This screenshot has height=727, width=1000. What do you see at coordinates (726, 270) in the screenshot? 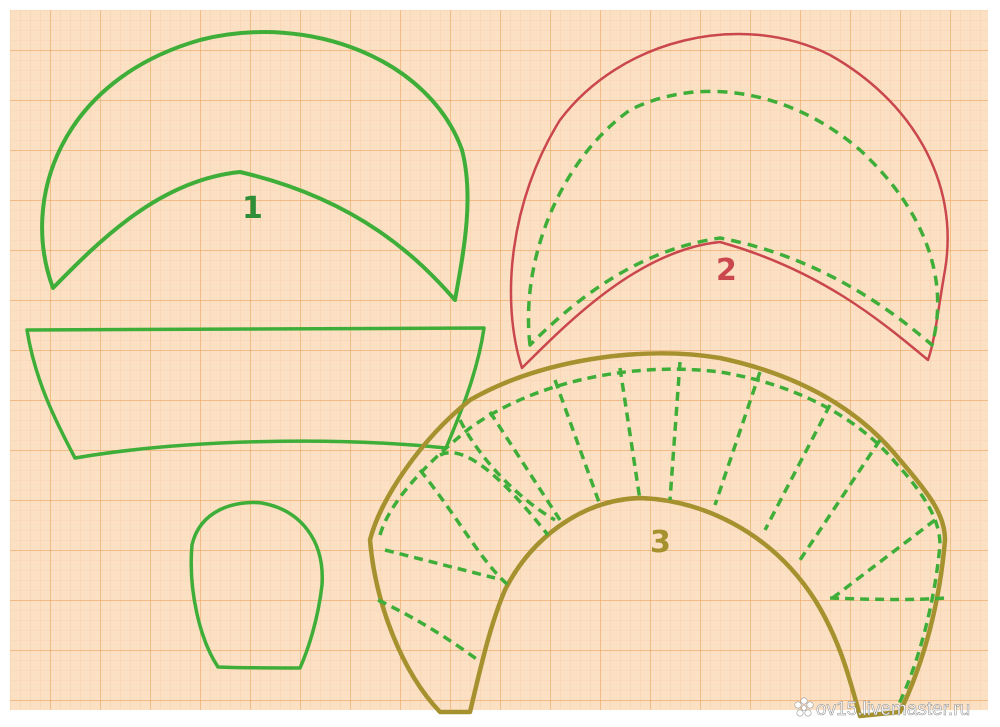
I see `pattern-label-2: 2` at bounding box center [726, 270].